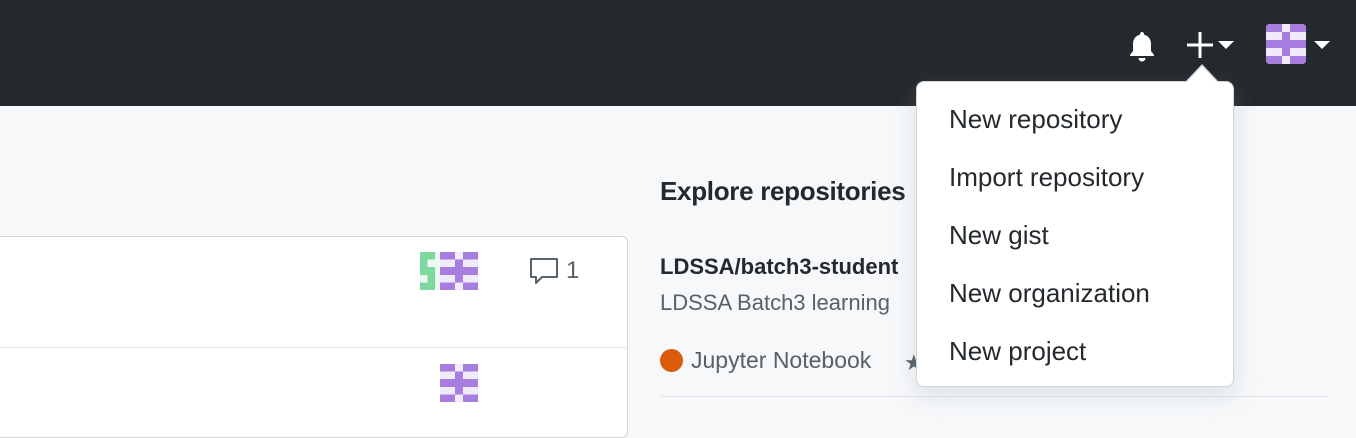 The width and height of the screenshot is (1356, 438). What do you see at coordinates (1046, 177) in the screenshot?
I see `menu-item-import-repository: Import repository` at bounding box center [1046, 177].